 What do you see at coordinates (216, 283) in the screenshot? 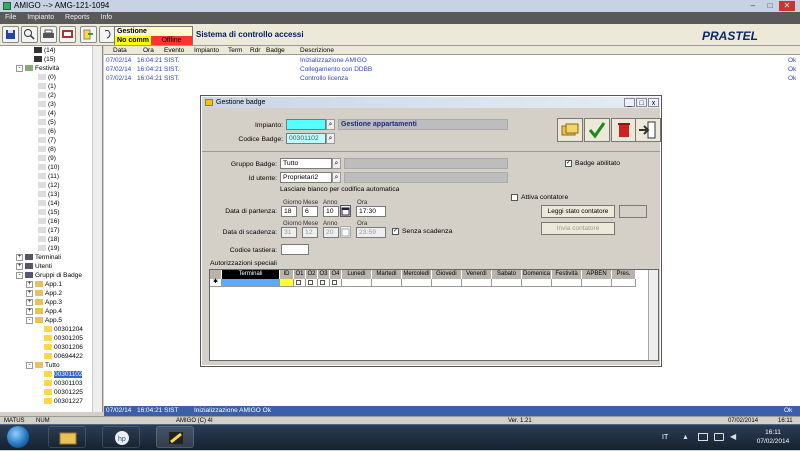
I see `new-row-icon: ✱` at bounding box center [216, 283].